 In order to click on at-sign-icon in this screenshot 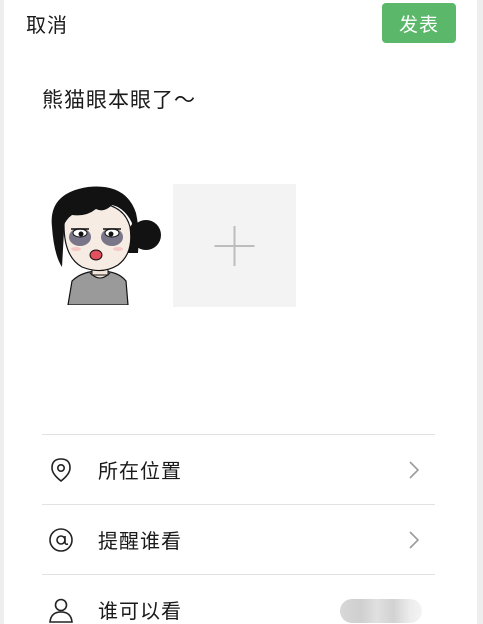, I will do `click(61, 540)`.